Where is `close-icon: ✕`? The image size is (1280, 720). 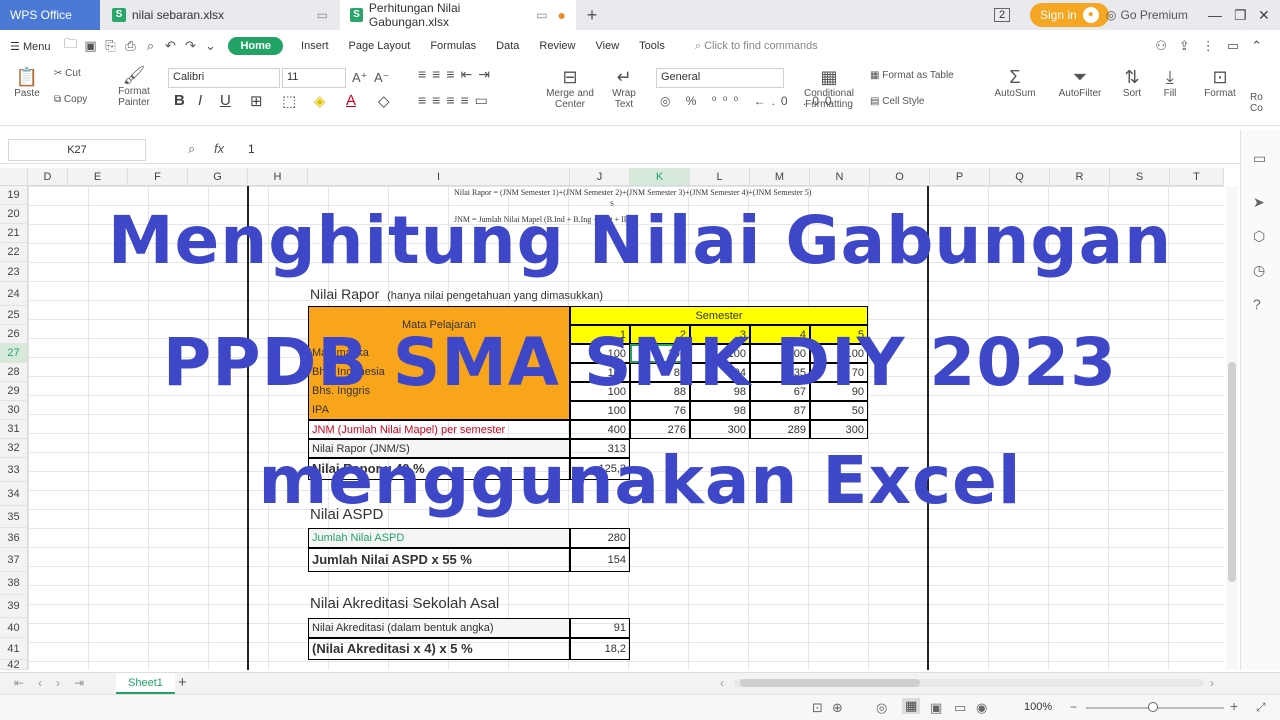
close-icon: ✕ is located at coordinates (1264, 15).